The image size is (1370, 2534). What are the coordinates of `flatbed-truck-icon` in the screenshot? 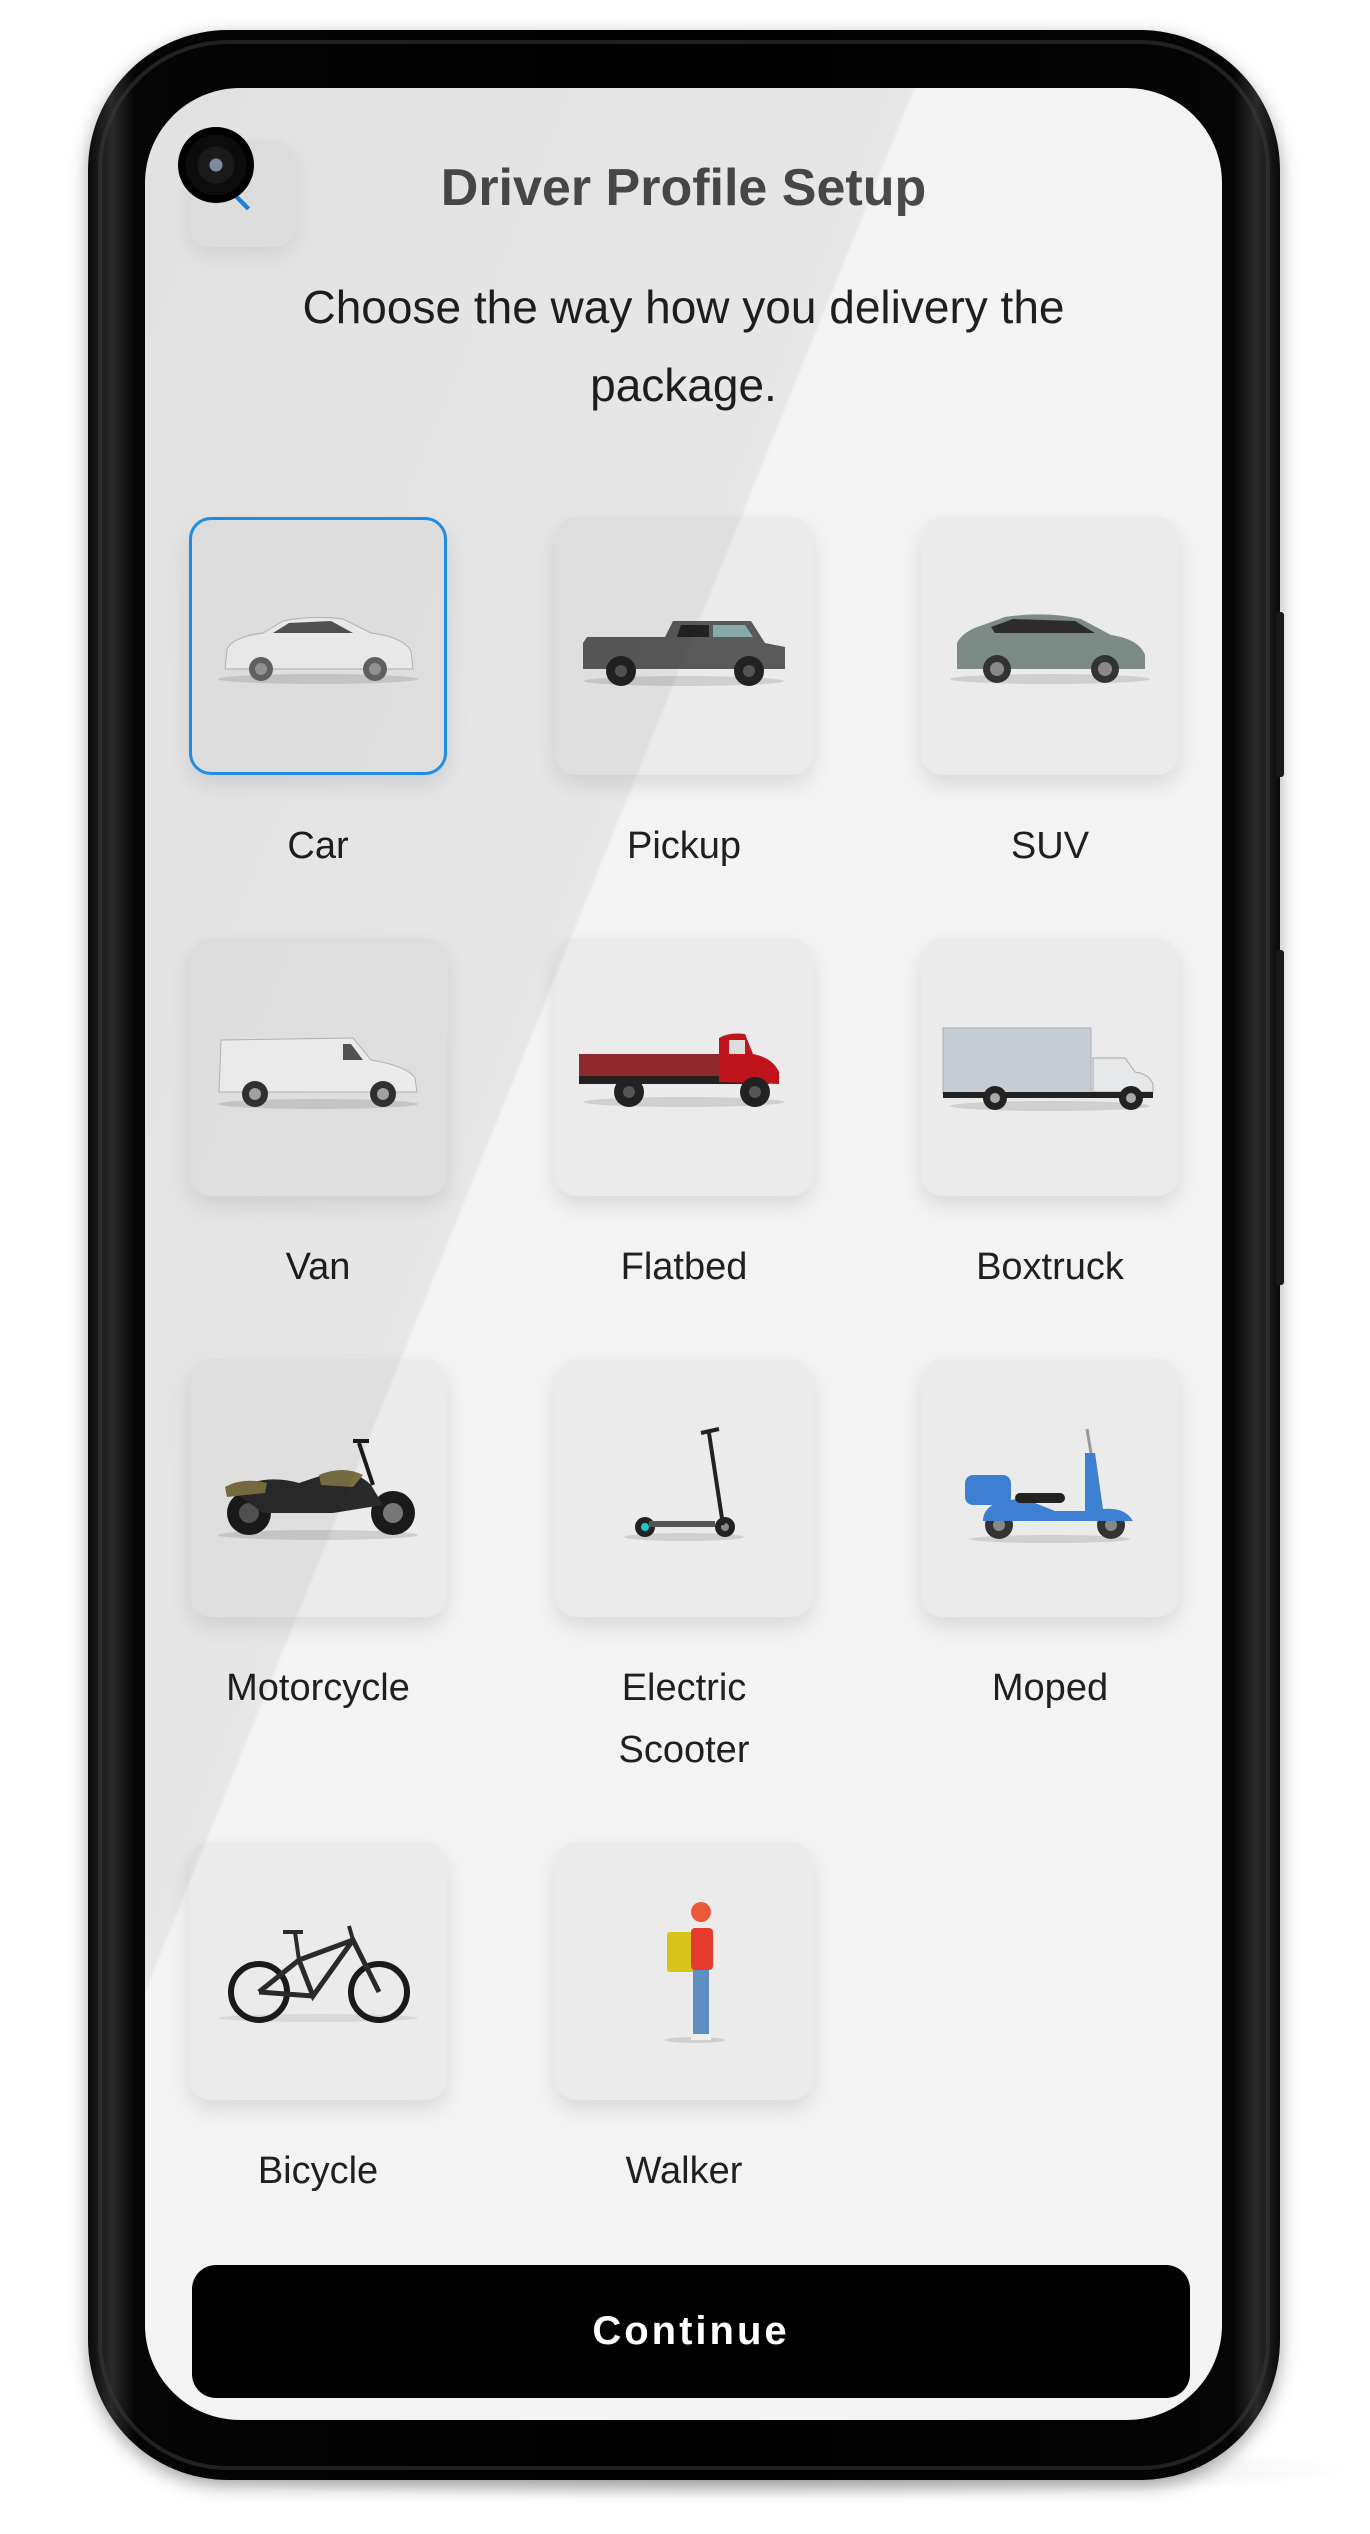 It's located at (681, 1070).